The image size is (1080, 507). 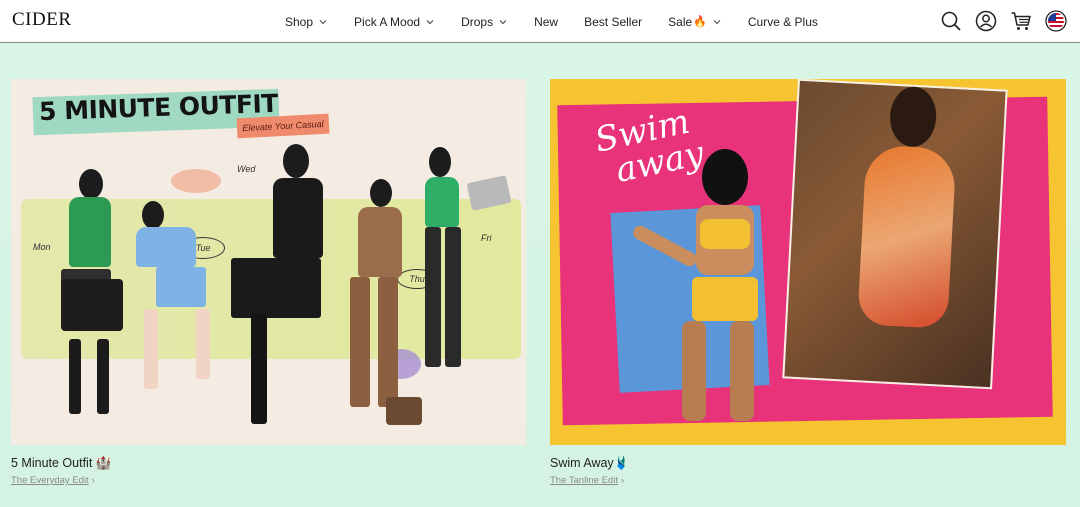 I want to click on photo-collage, so click(x=895, y=234).